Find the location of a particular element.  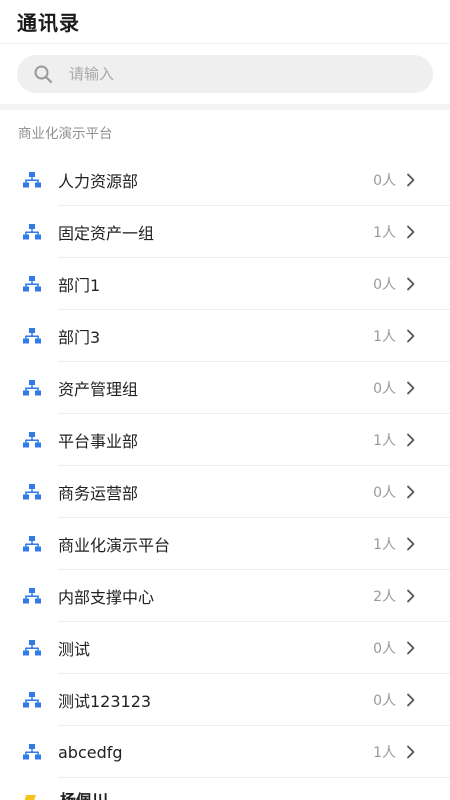

search-input is located at coordinates (250, 74).